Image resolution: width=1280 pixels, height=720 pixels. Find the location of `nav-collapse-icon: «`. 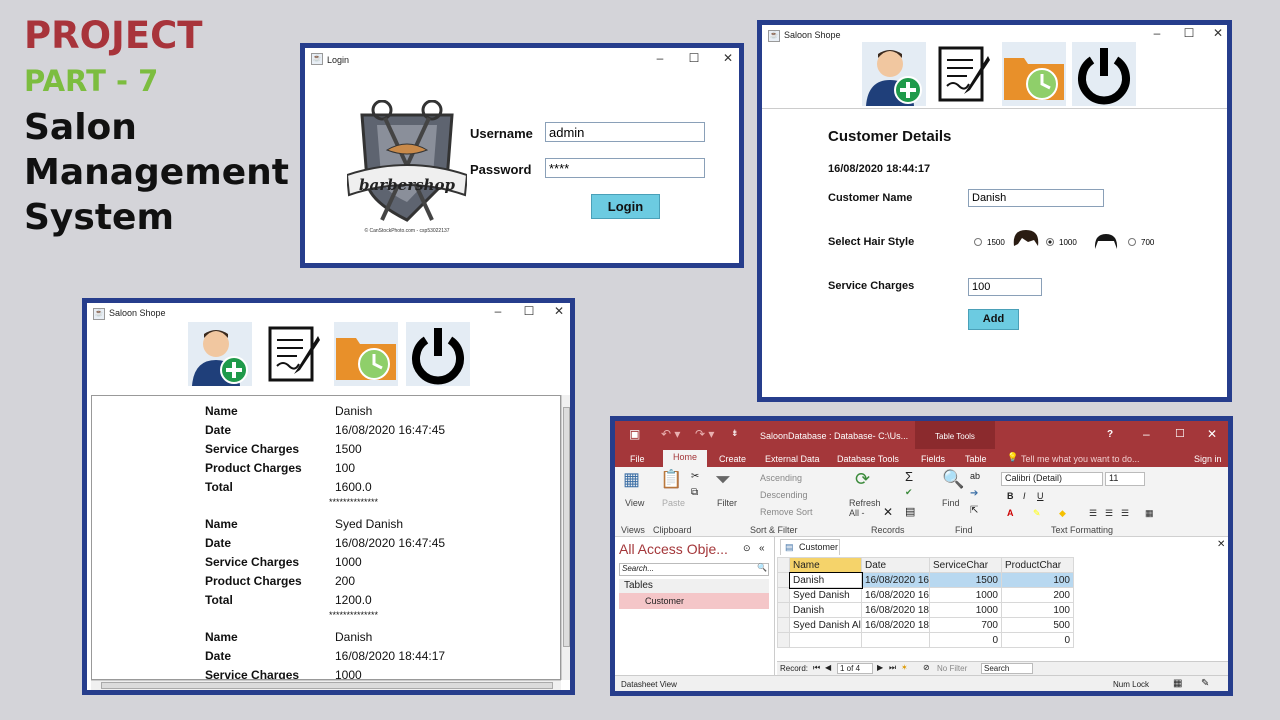

nav-collapse-icon: « is located at coordinates (762, 548).